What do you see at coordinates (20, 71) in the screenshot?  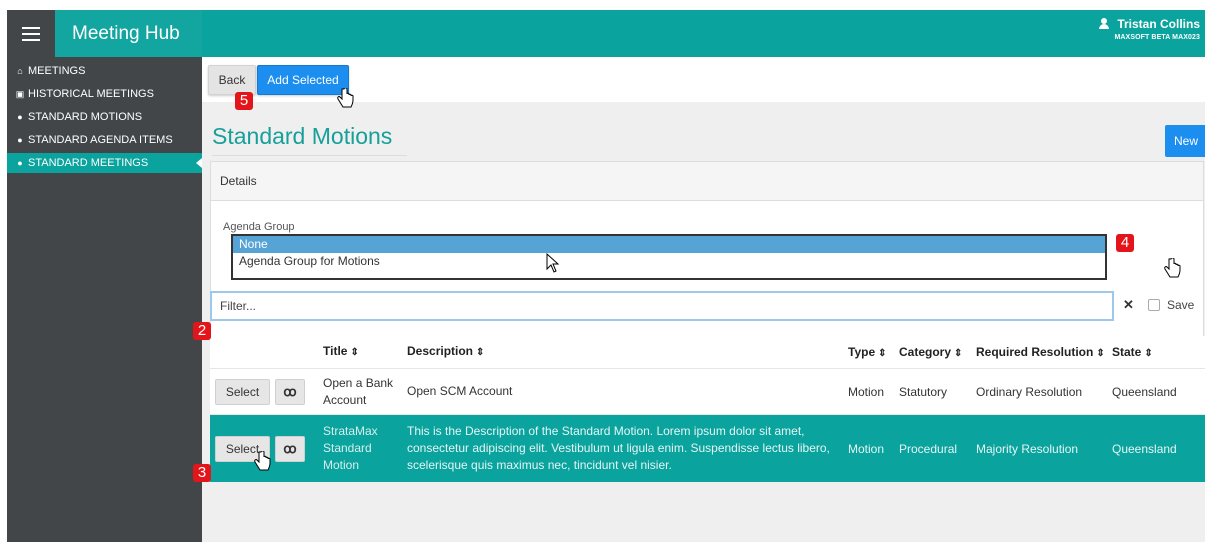 I see `home-icon: ⌂` at bounding box center [20, 71].